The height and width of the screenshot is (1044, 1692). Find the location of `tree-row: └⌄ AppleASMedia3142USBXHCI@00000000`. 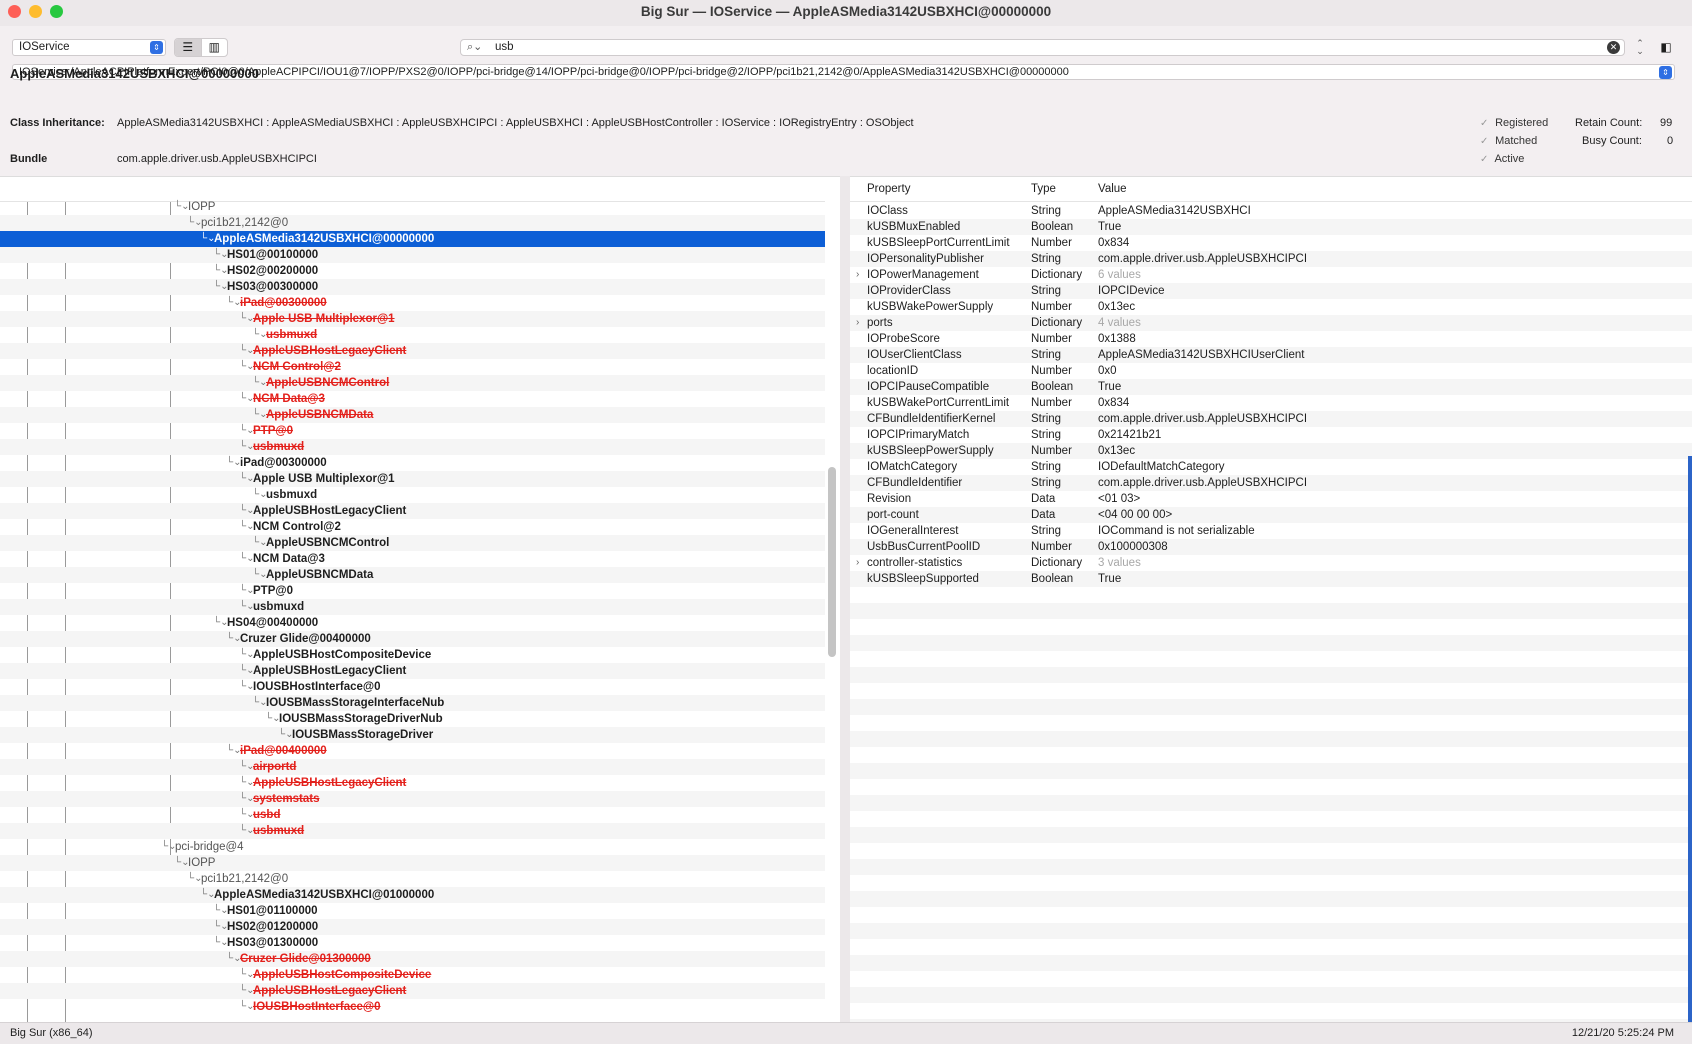

tree-row: └⌄ AppleASMedia3142USBXHCI@00000000 is located at coordinates (412, 239).